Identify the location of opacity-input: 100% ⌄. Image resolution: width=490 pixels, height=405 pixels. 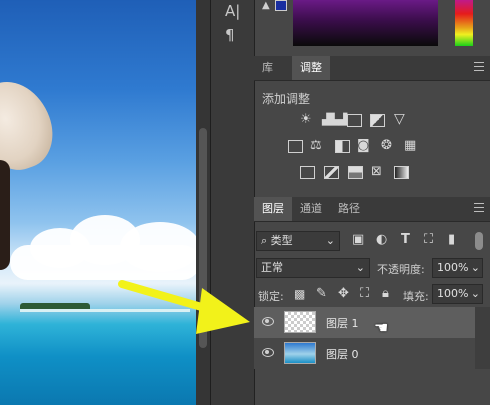
(457, 268).